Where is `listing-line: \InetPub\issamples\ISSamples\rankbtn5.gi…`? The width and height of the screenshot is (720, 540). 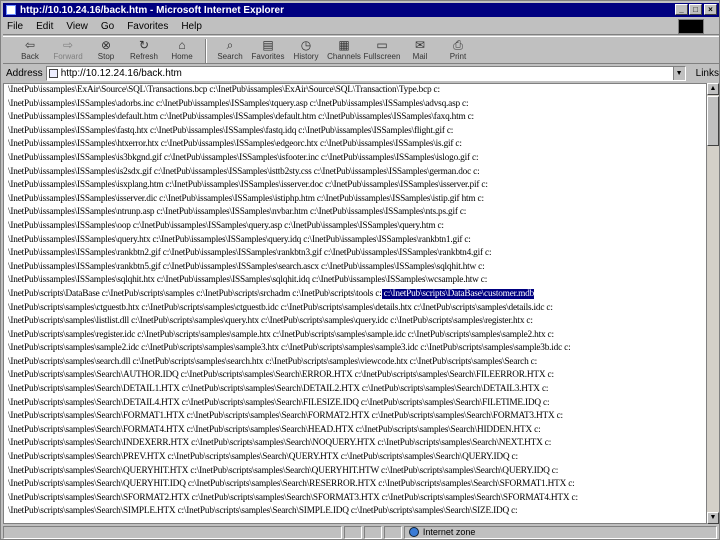
listing-line: \InetPub\issamples\ISSamples\rankbtn5.gi… is located at coordinates (246, 266).